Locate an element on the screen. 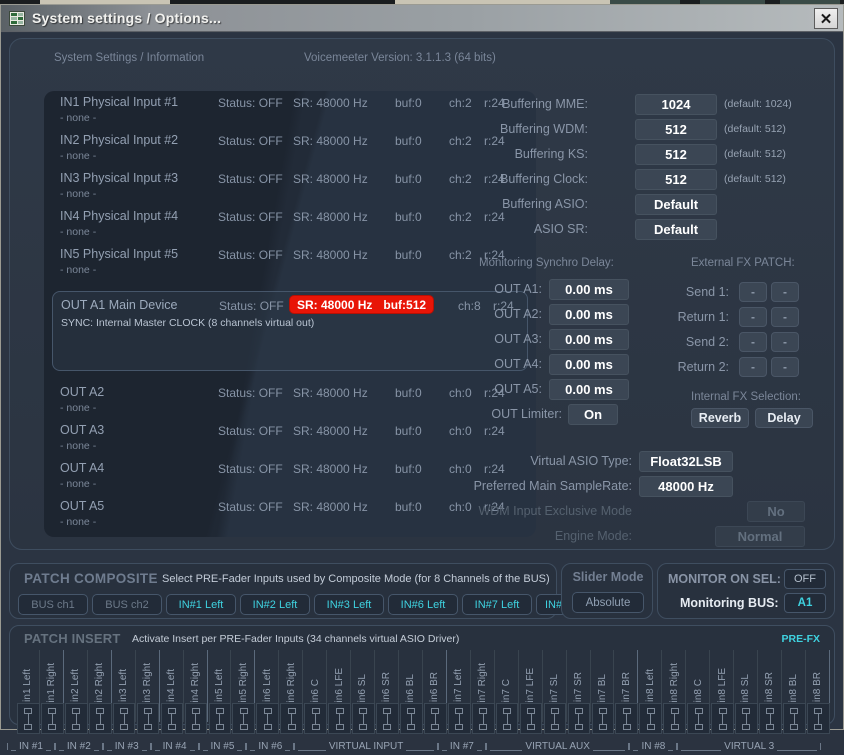 The image size is (844, 755). reverb-button: Reverb is located at coordinates (720, 418).